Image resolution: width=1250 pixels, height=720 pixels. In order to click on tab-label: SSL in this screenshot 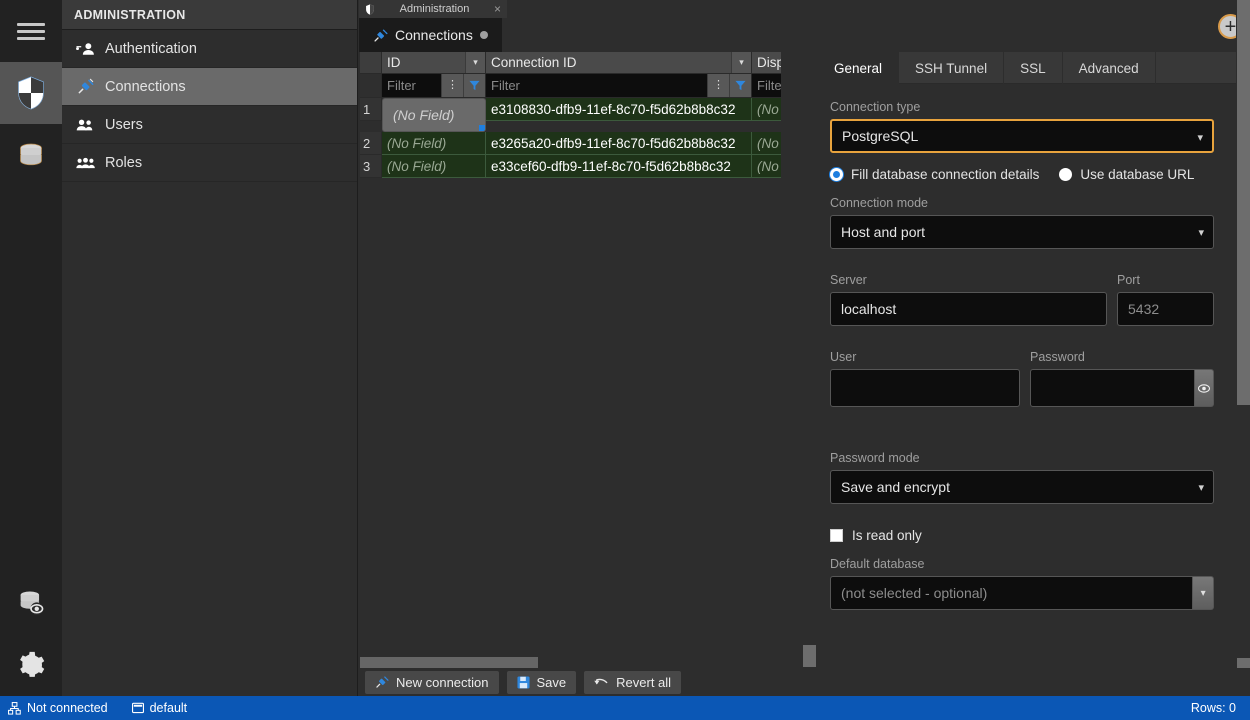, I will do `click(1033, 68)`.